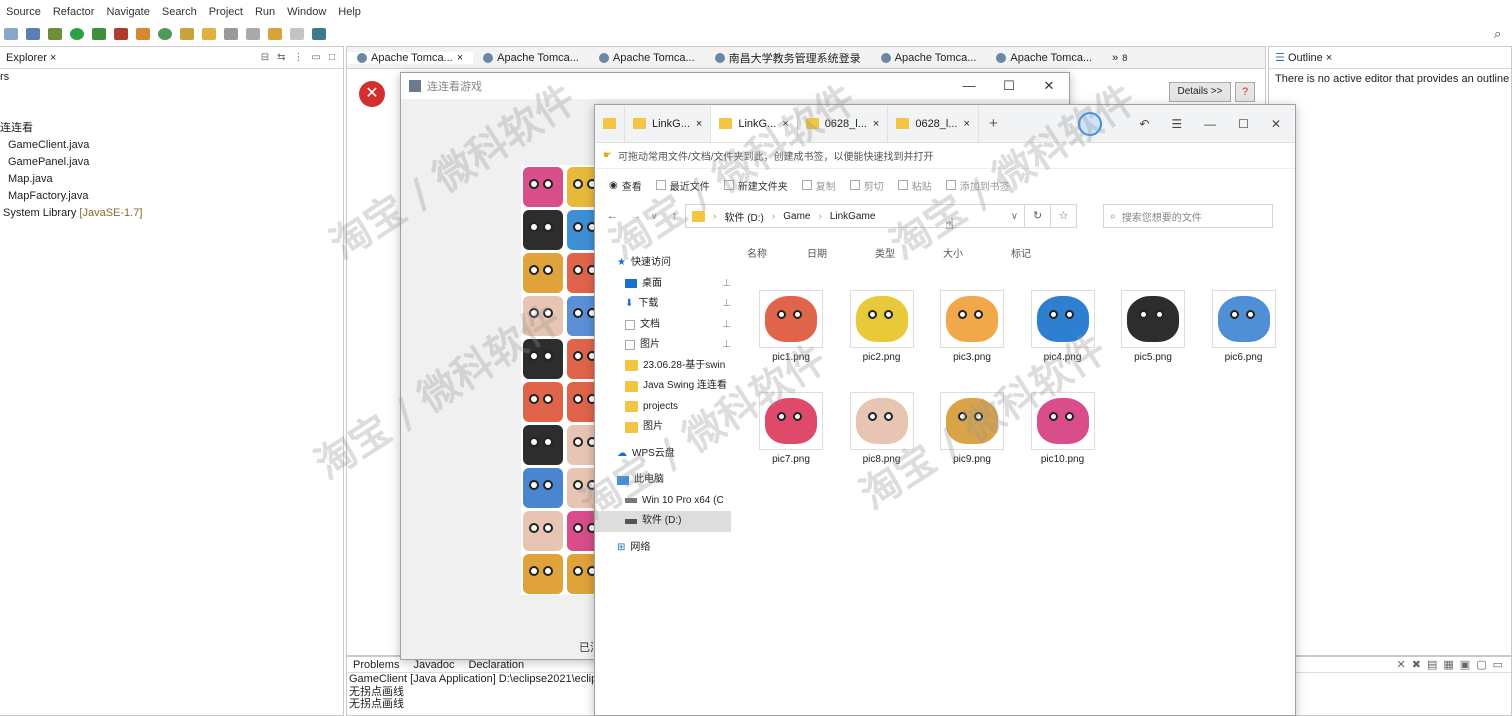  What do you see at coordinates (171, 162) in the screenshot?
I see `tree-file-gamepanel: GamePanel.java` at bounding box center [171, 162].